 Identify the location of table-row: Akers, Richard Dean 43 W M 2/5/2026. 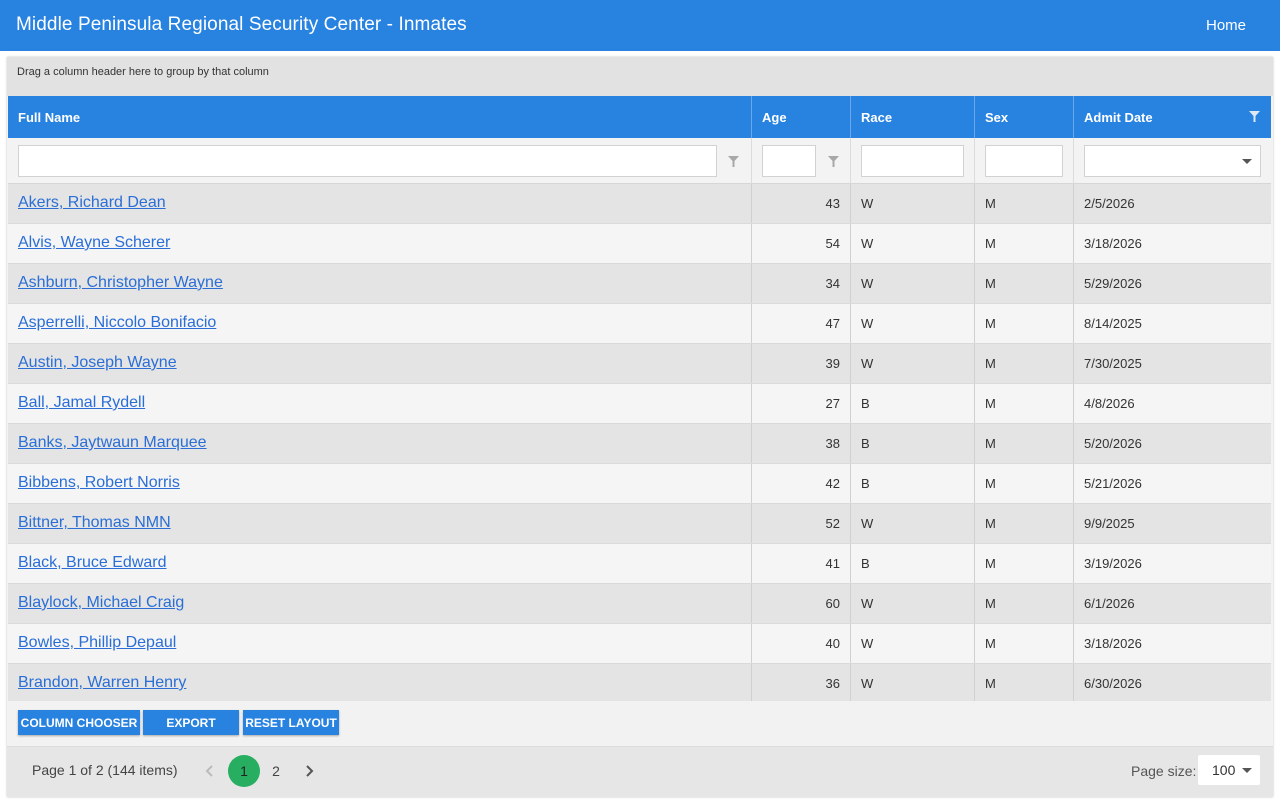
(639, 204).